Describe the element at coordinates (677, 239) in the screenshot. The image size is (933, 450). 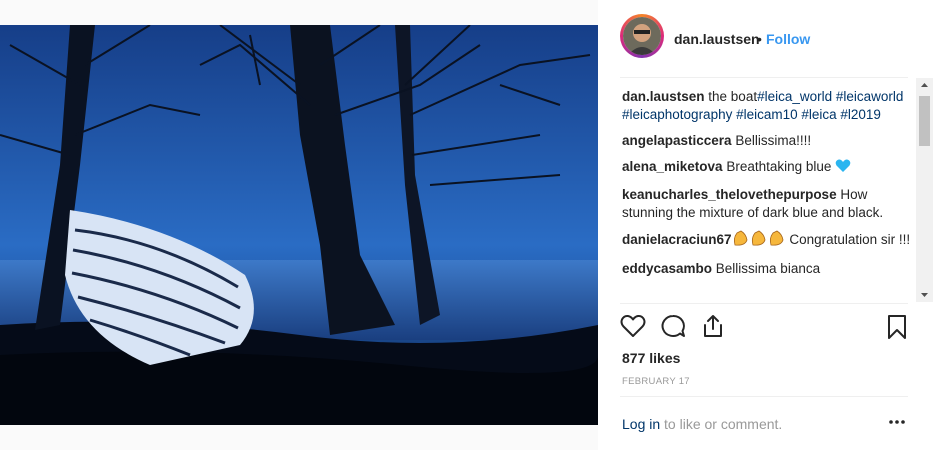
I see `comment-author: danielacraciun67` at that location.